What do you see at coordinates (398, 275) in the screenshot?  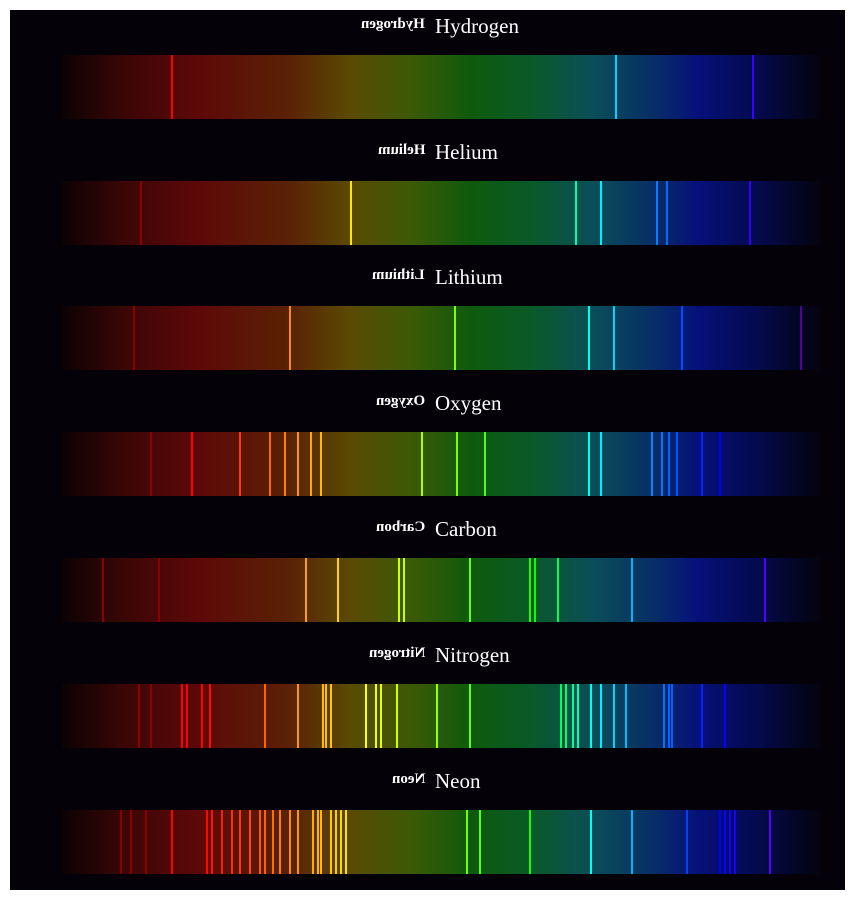 I see `mirrored-element-name: Lithium` at bounding box center [398, 275].